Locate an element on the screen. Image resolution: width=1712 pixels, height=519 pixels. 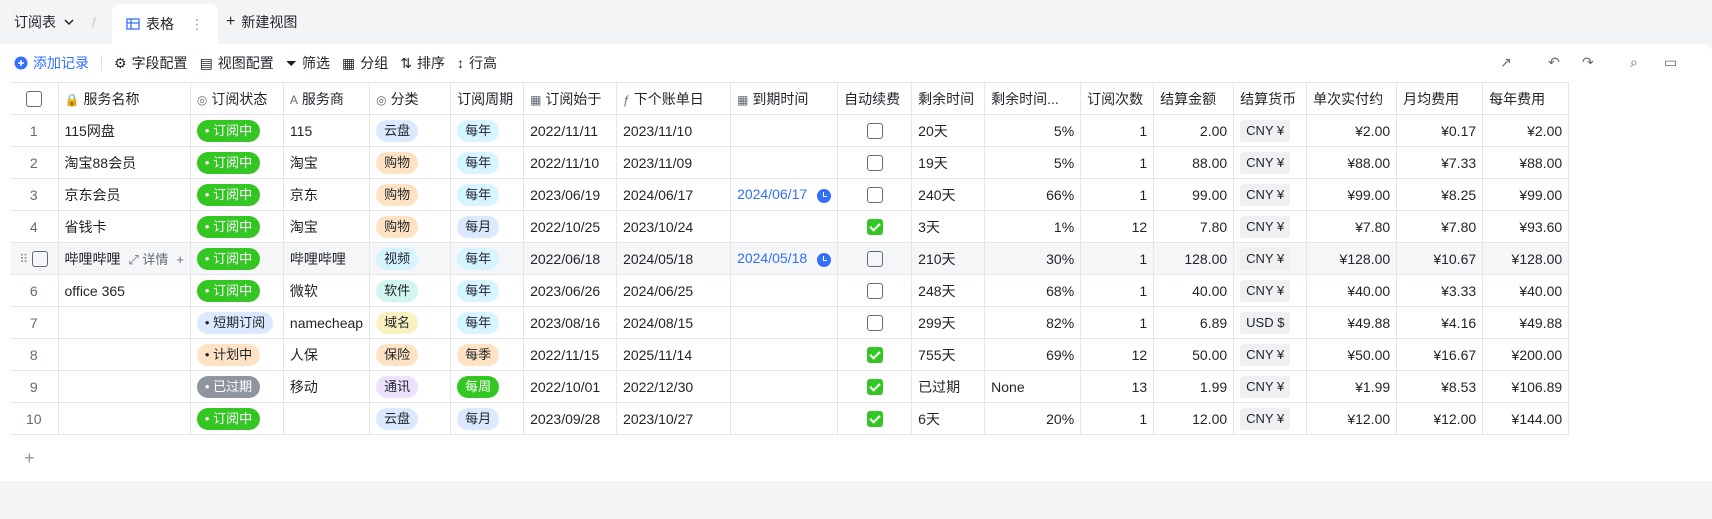
service-name-cell: 淘宝88会员 is located at coordinates (124, 162).